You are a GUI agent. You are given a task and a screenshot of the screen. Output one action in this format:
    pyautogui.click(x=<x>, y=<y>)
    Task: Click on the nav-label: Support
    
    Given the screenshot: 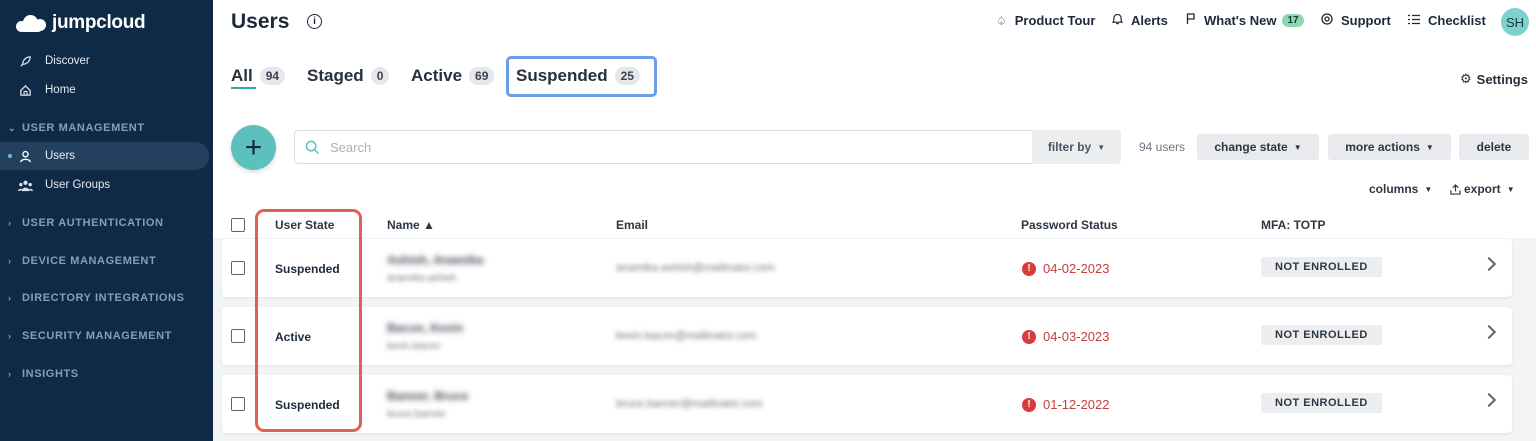 What is the action you would take?
    pyautogui.click(x=1366, y=20)
    